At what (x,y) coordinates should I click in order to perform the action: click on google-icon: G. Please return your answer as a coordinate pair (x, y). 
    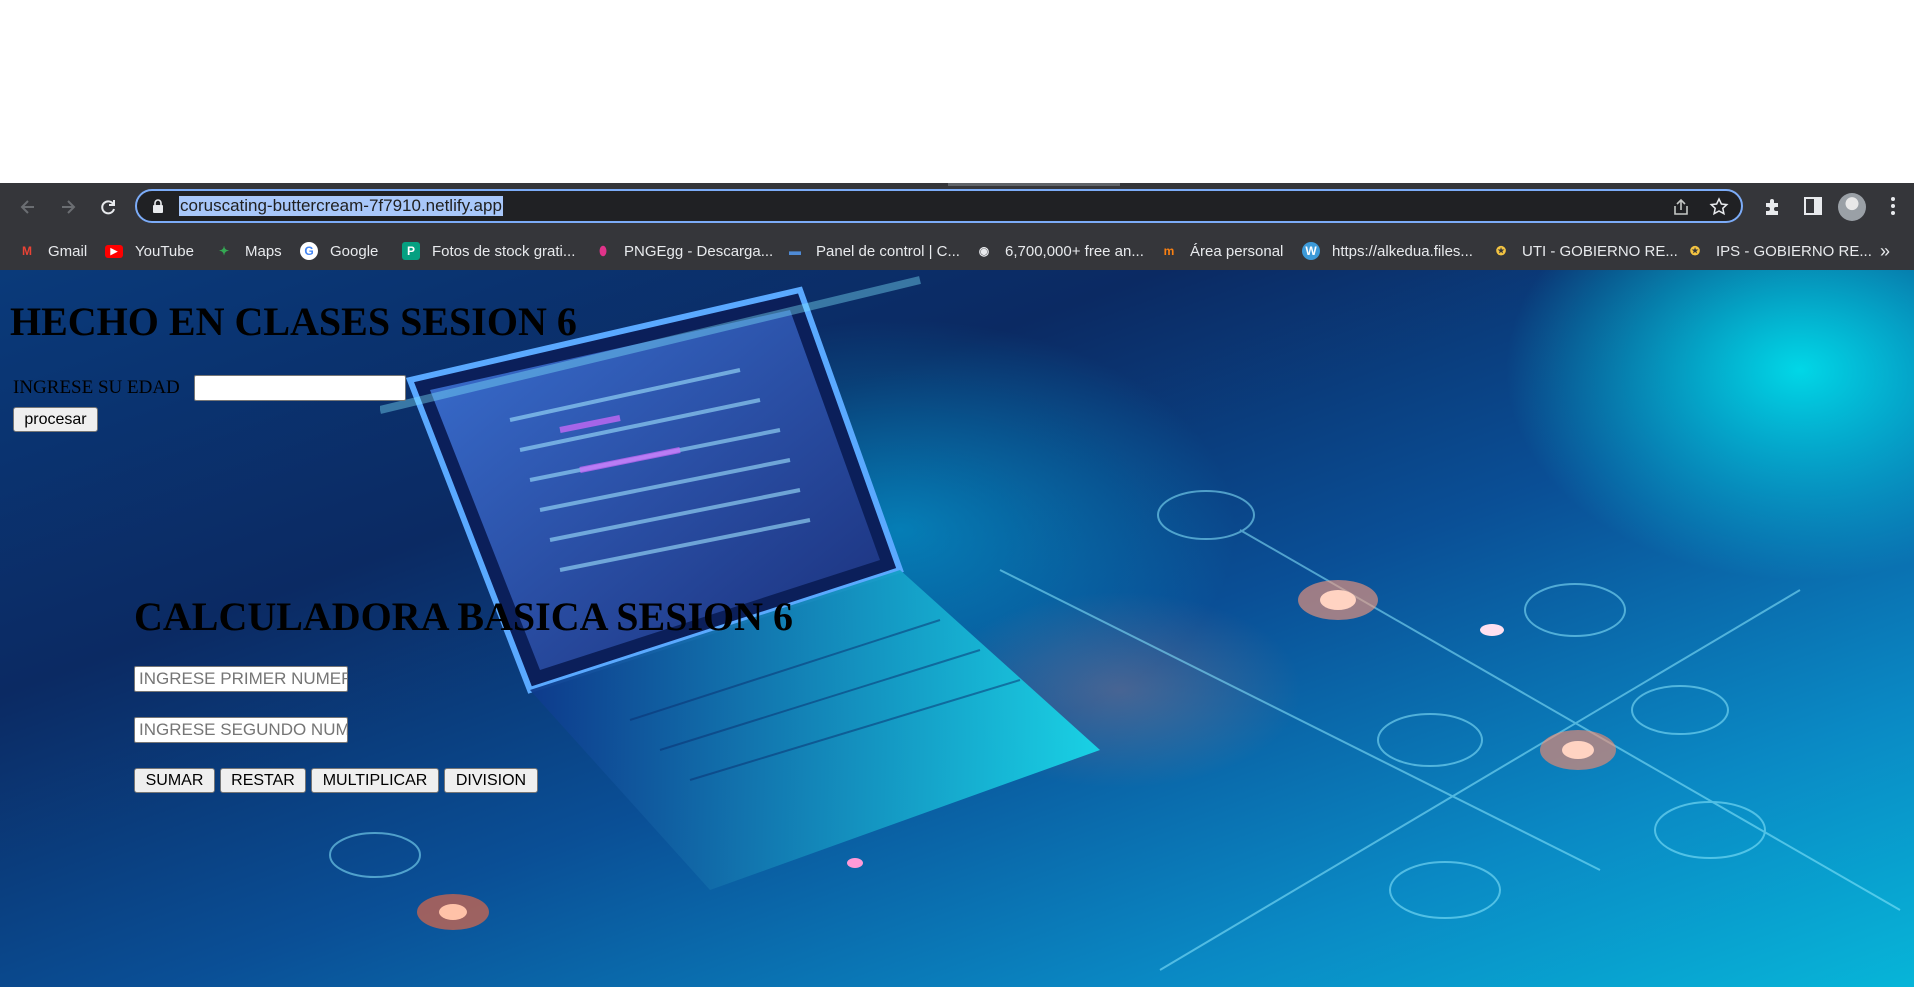
    Looking at the image, I should click on (309, 251).